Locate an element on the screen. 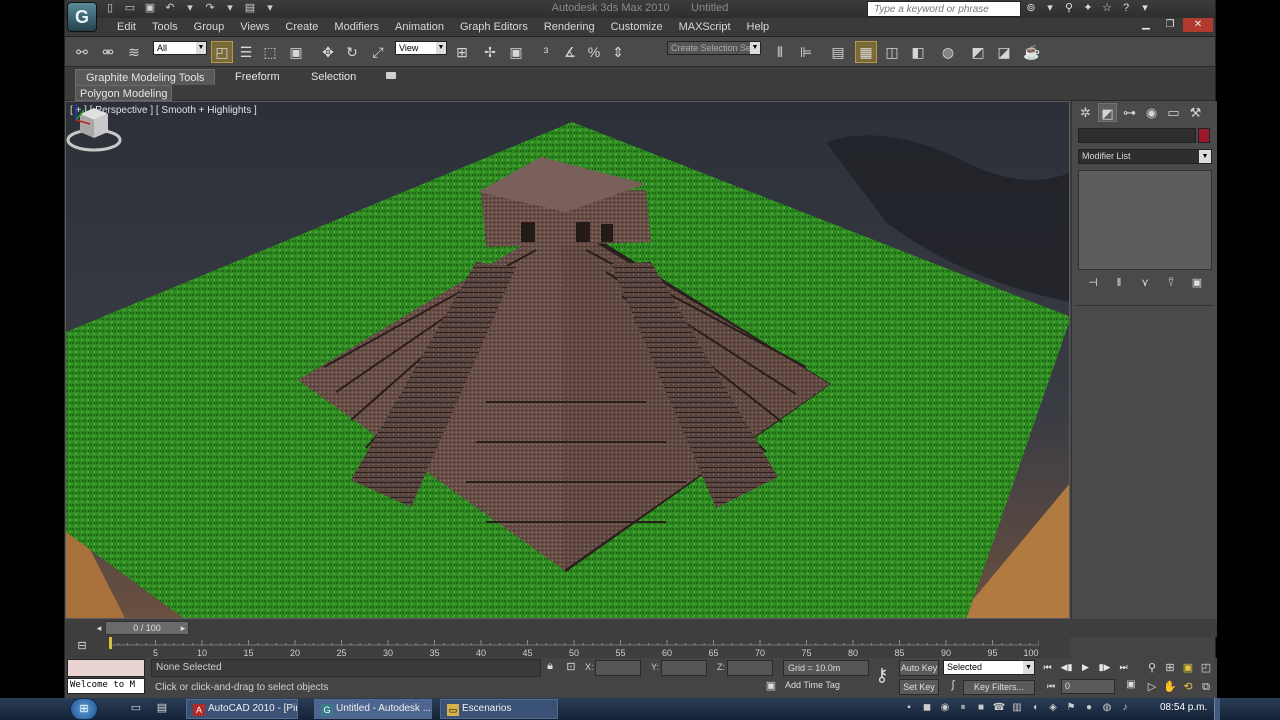  play-icon: ▶ is located at coordinates (1085, 667).